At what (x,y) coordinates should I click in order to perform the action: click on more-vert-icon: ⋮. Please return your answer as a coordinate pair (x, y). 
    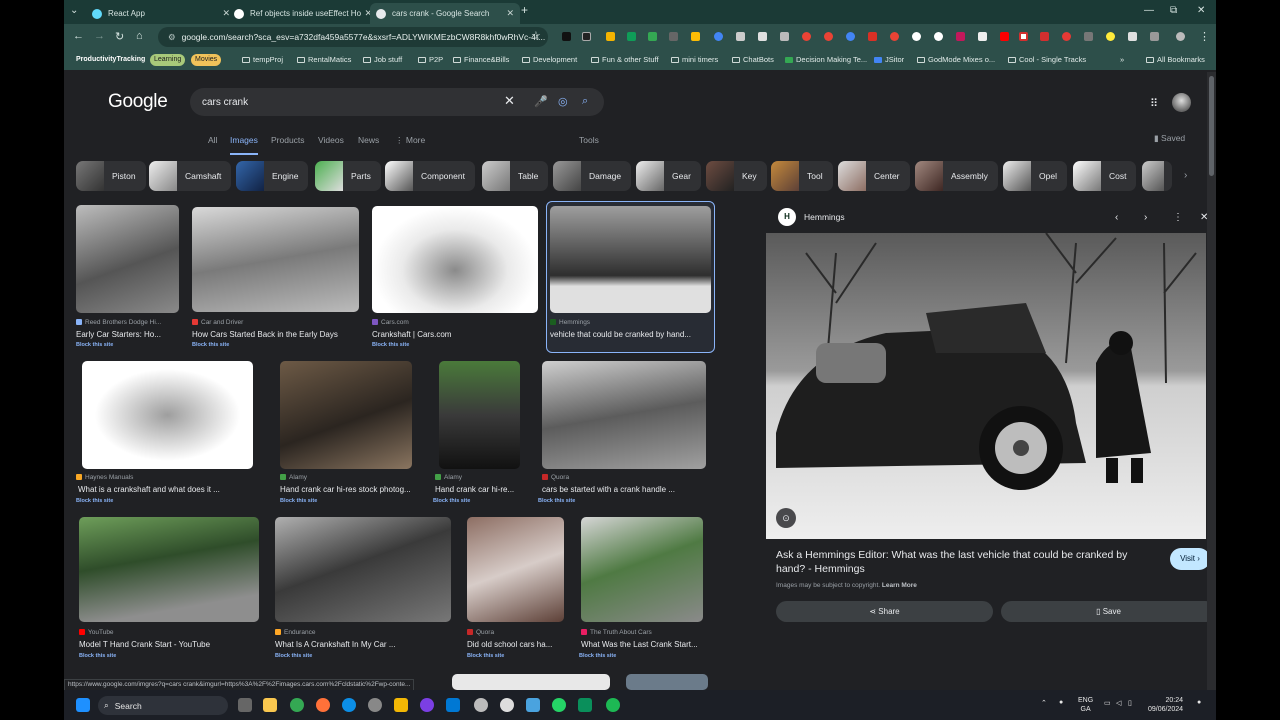
    Looking at the image, I should click on (1178, 217).